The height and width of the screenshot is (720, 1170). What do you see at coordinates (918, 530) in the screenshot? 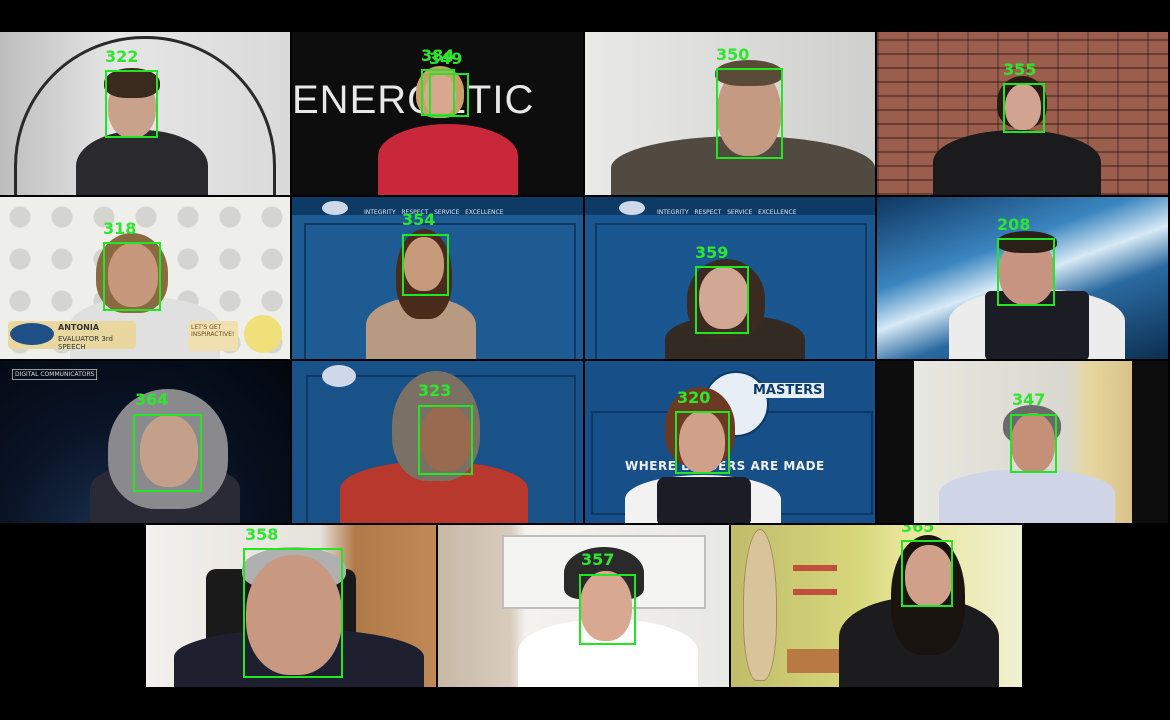
I see `face-detection-label: 365` at bounding box center [918, 530].